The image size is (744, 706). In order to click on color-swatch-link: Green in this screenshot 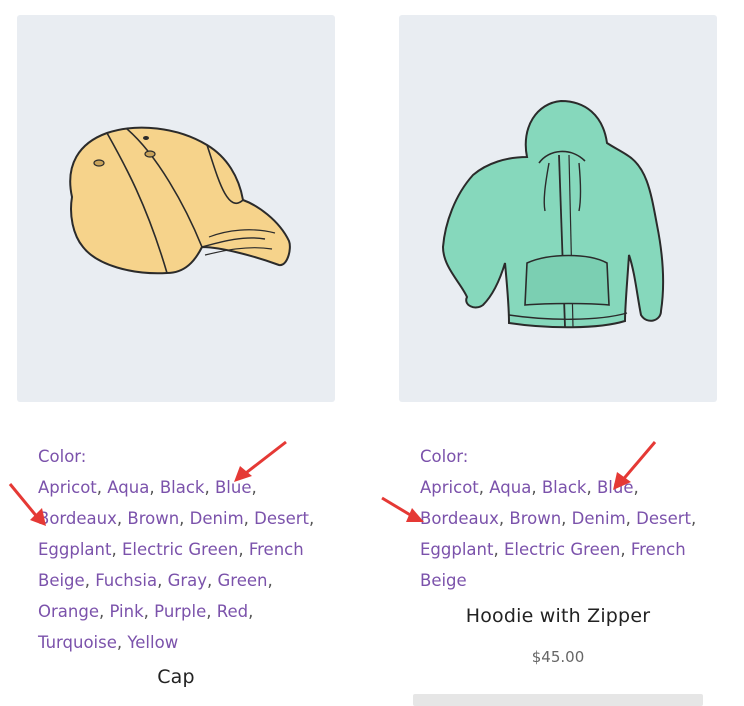, I will do `click(243, 580)`.